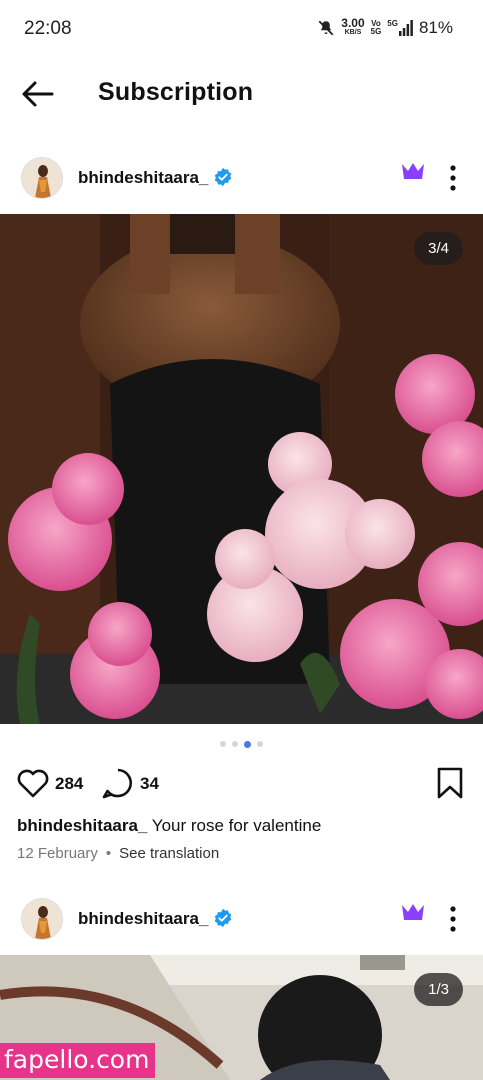  I want to click on comment-button, so click(118, 783).